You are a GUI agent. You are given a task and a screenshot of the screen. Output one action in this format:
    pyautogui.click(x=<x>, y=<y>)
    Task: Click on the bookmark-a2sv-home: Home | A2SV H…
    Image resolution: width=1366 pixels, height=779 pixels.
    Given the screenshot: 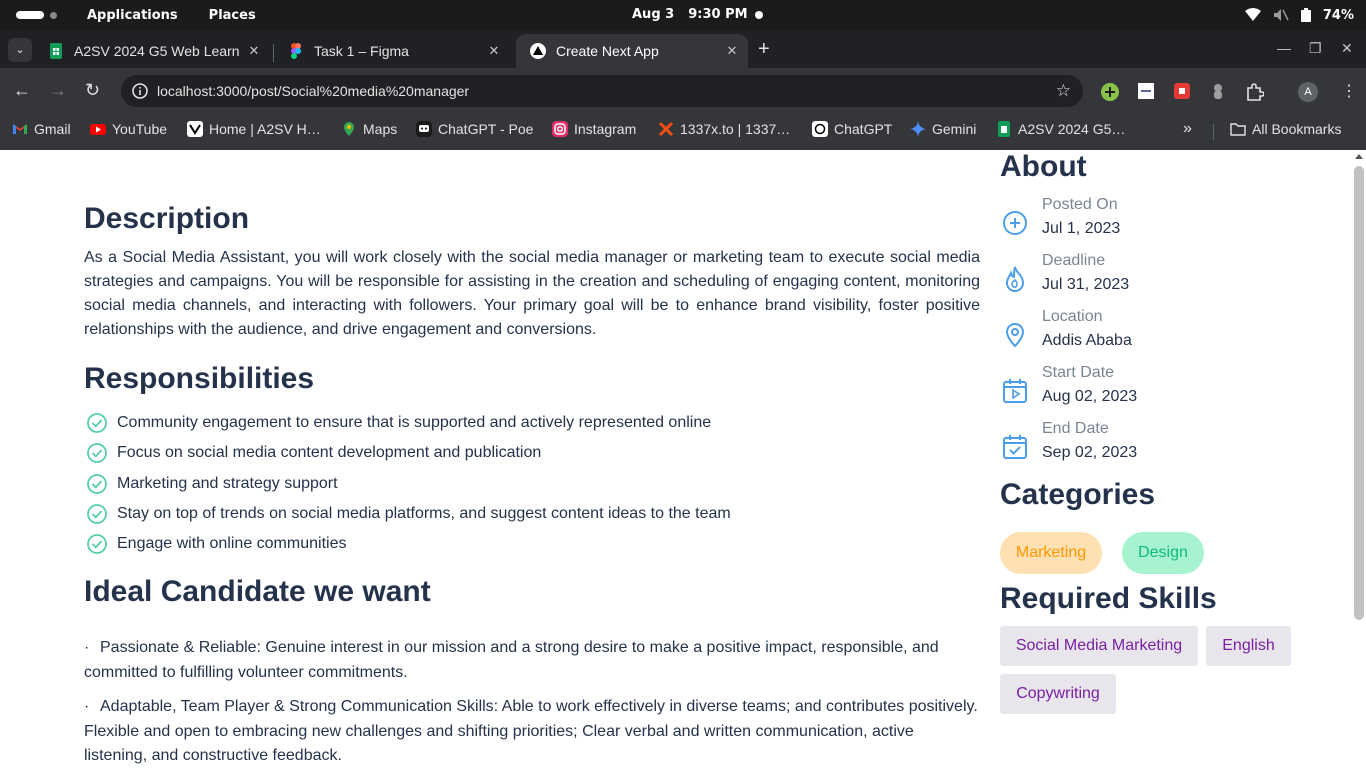 What is the action you would take?
    pyautogui.click(x=254, y=129)
    